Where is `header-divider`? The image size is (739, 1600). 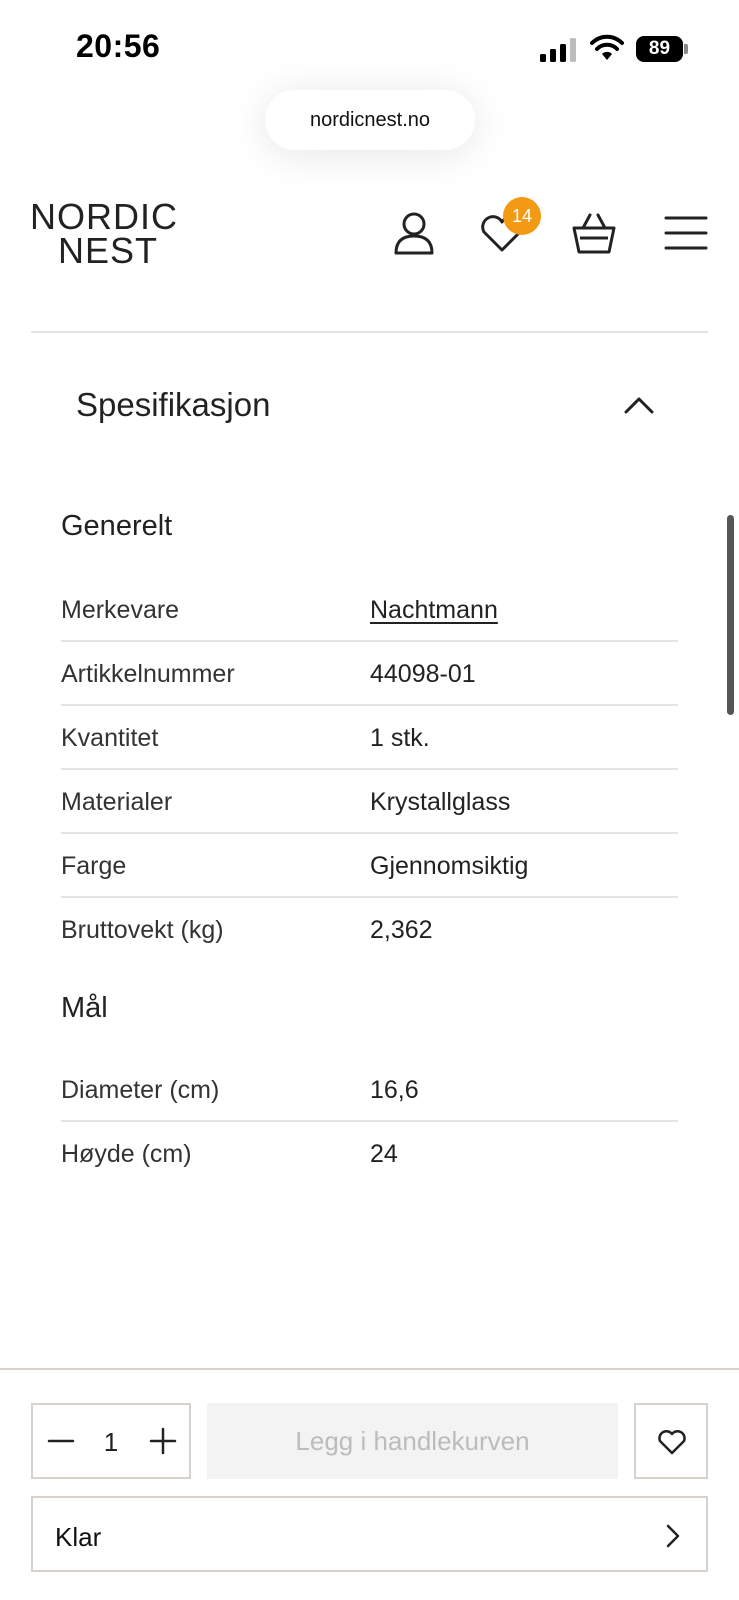
header-divider is located at coordinates (369, 332).